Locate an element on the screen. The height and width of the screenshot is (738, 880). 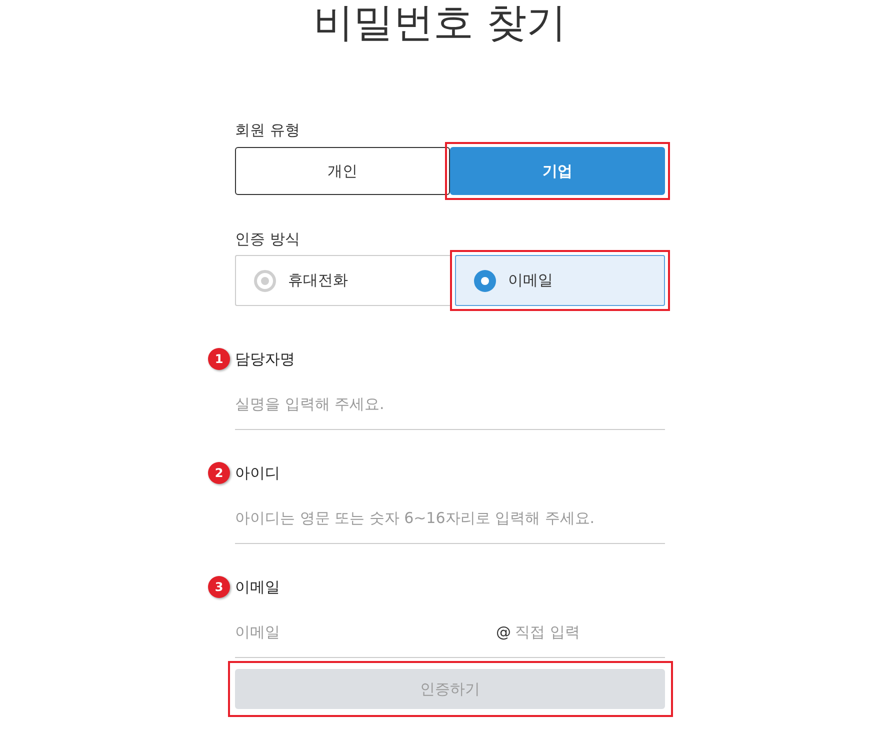
step-badge: 1 is located at coordinates (219, 359).